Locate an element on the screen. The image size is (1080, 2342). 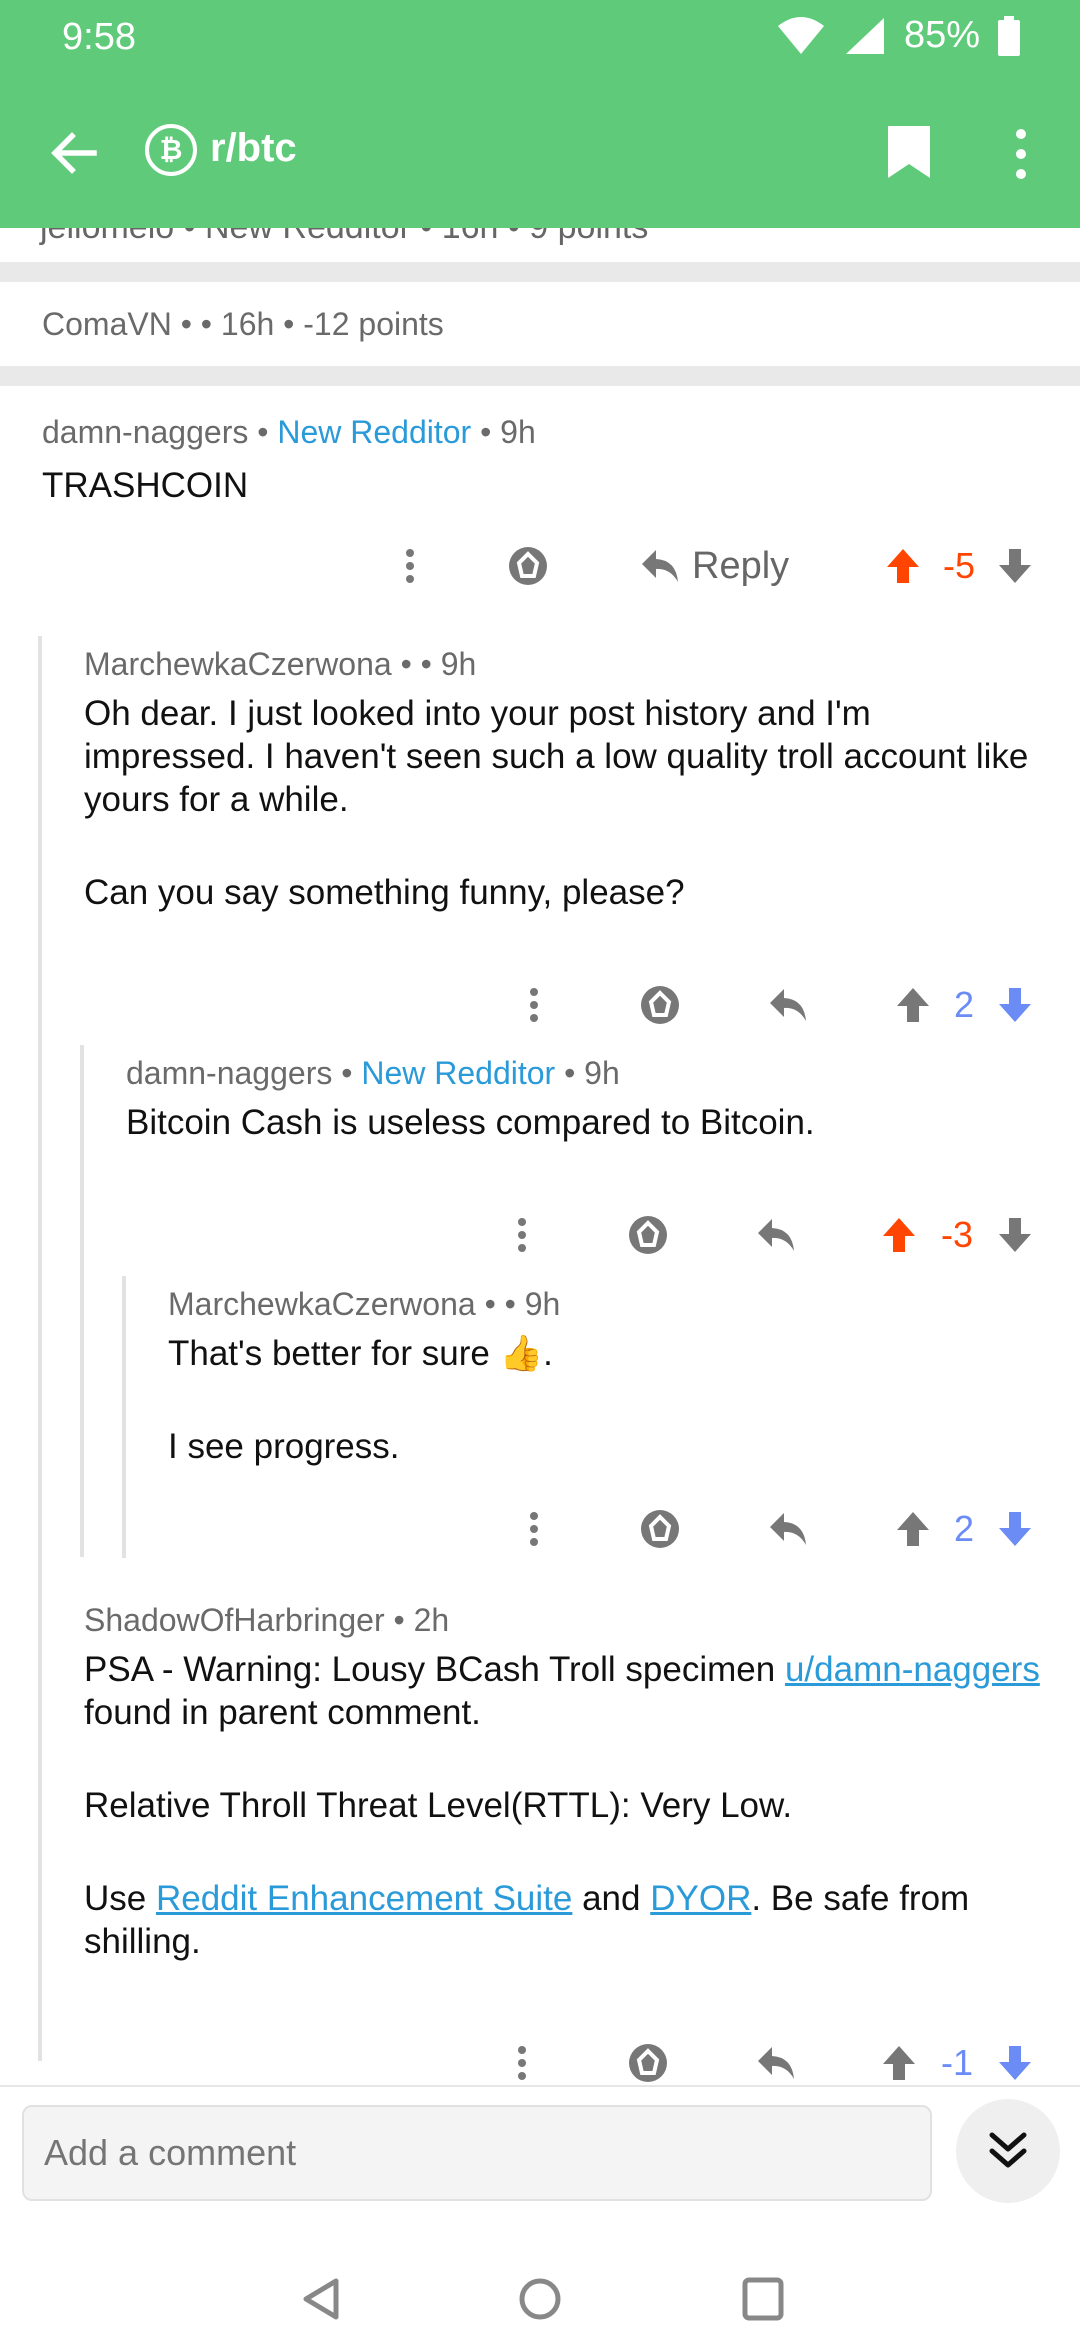
reply-button: Reply is located at coordinates (720, 566).